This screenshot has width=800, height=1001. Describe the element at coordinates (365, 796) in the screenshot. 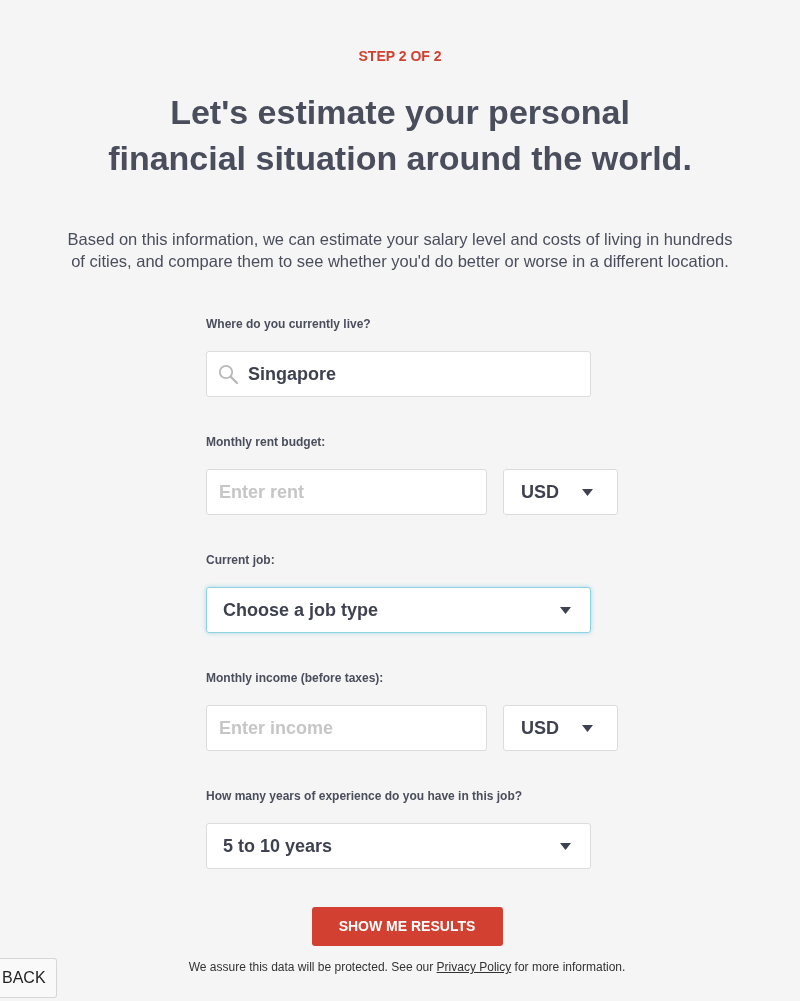

I see `field-label: How many years of experience do you have in this job?` at that location.